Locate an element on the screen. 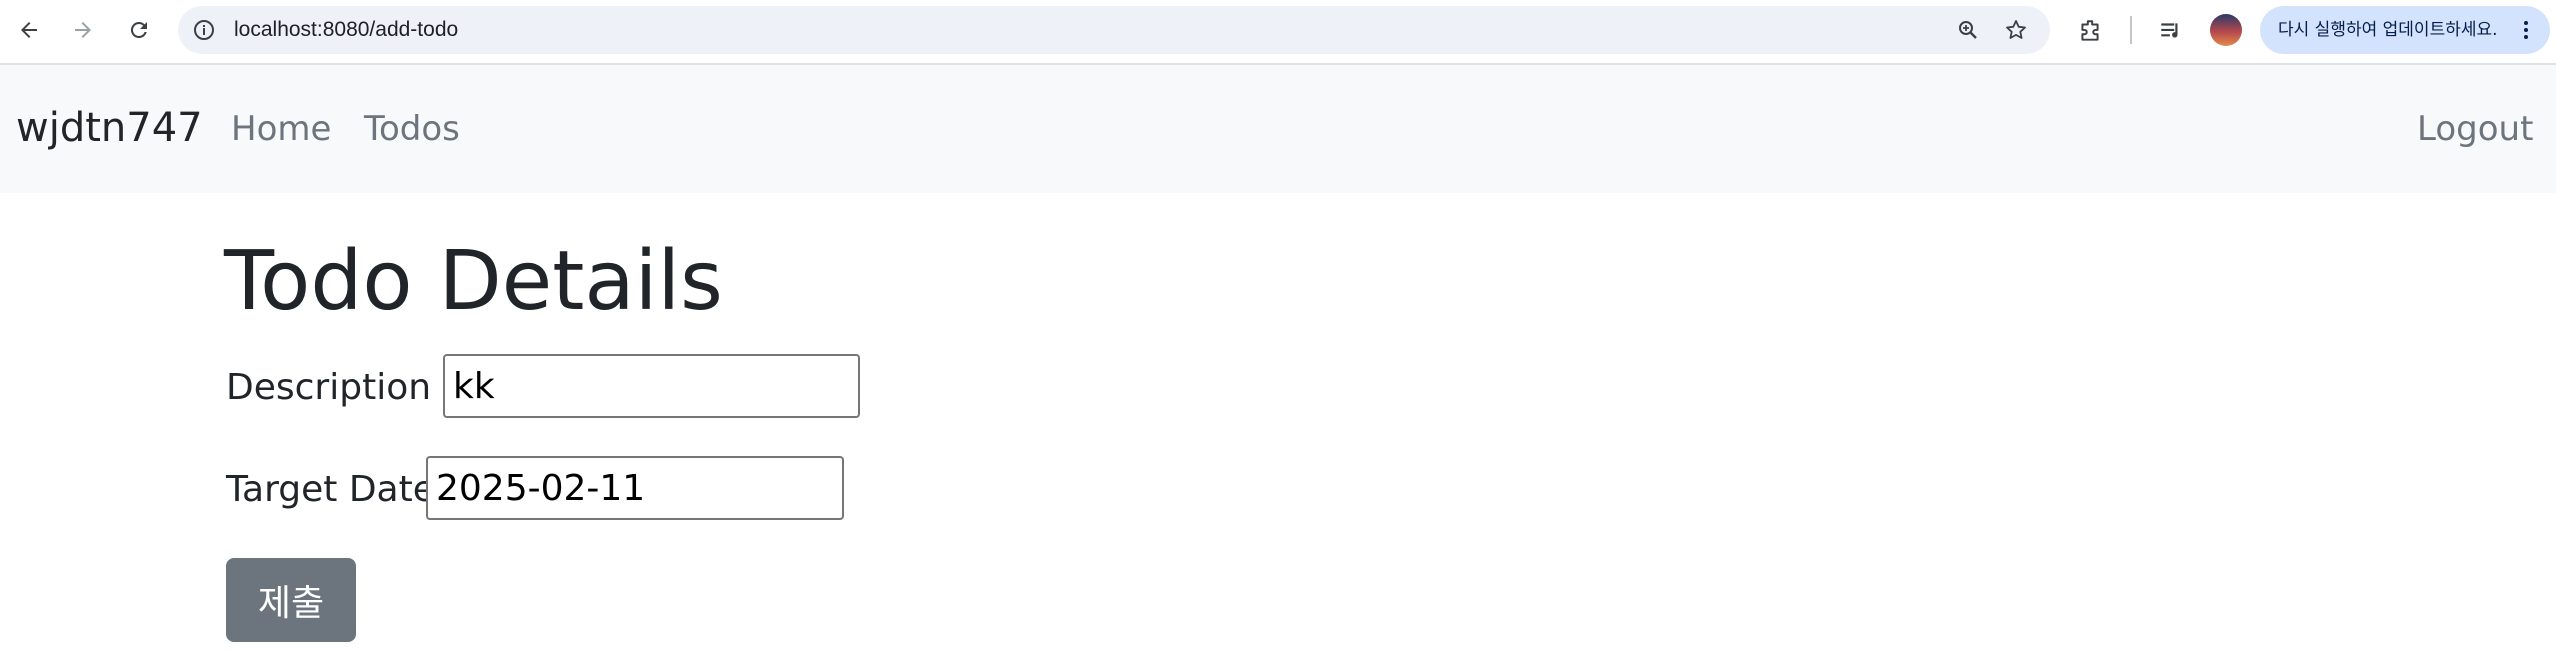 The height and width of the screenshot is (652, 2556). reload-icon is located at coordinates (138, 29).